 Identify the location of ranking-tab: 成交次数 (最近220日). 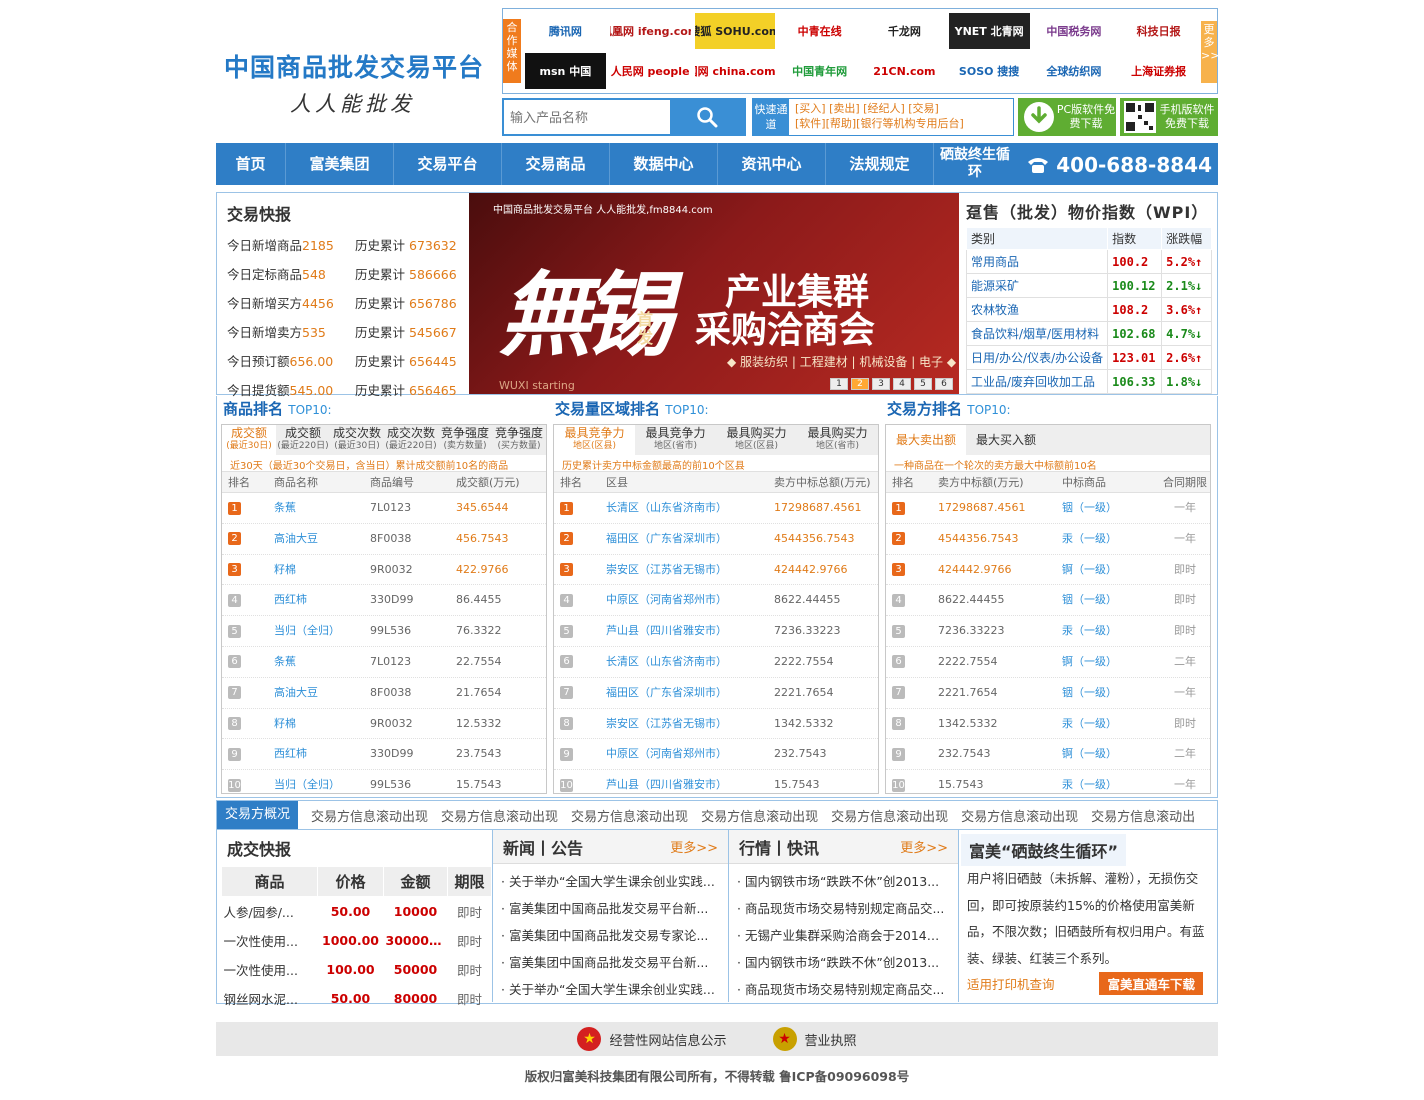
(411, 440).